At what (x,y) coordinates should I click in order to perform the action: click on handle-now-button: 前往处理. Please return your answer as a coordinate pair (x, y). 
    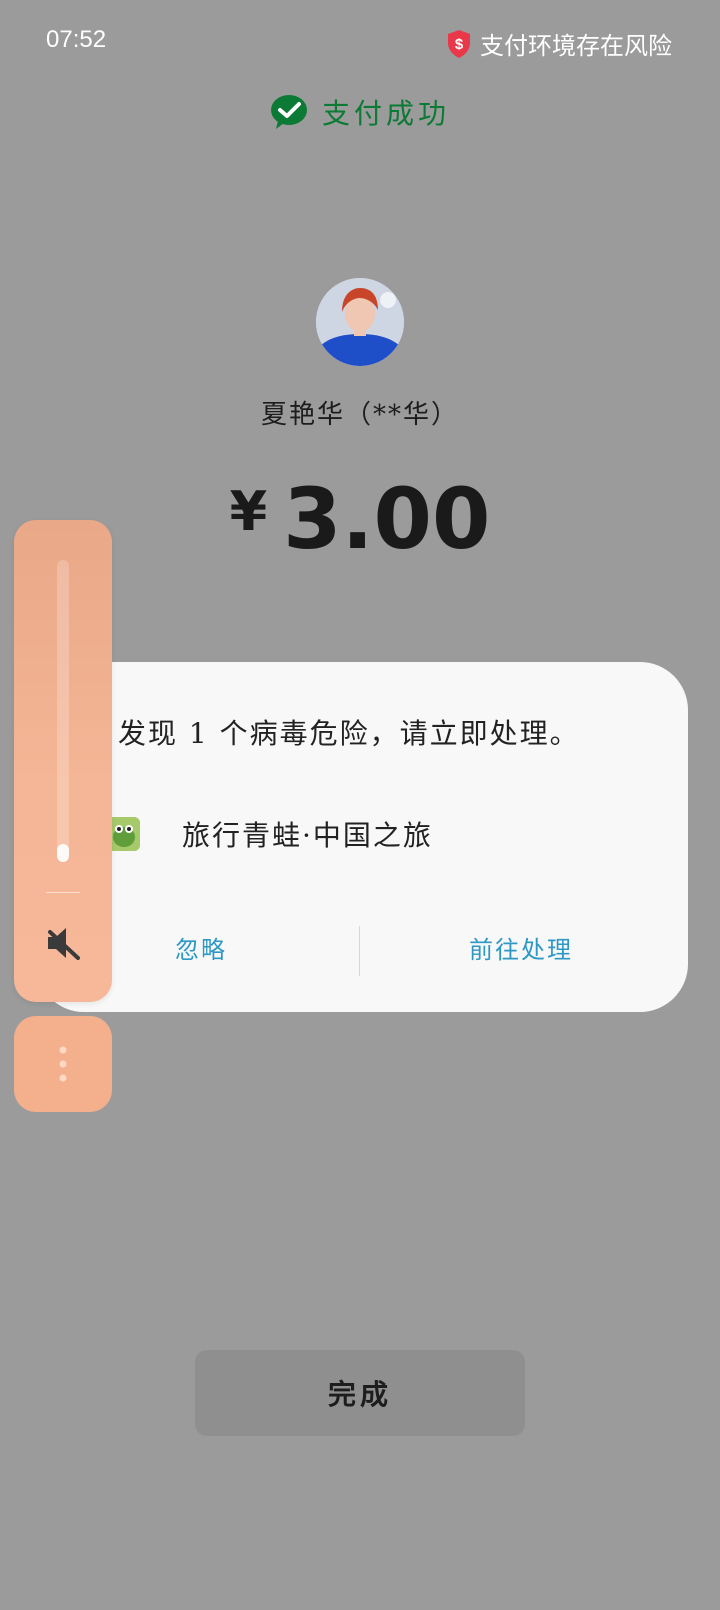
    Looking at the image, I should click on (521, 950).